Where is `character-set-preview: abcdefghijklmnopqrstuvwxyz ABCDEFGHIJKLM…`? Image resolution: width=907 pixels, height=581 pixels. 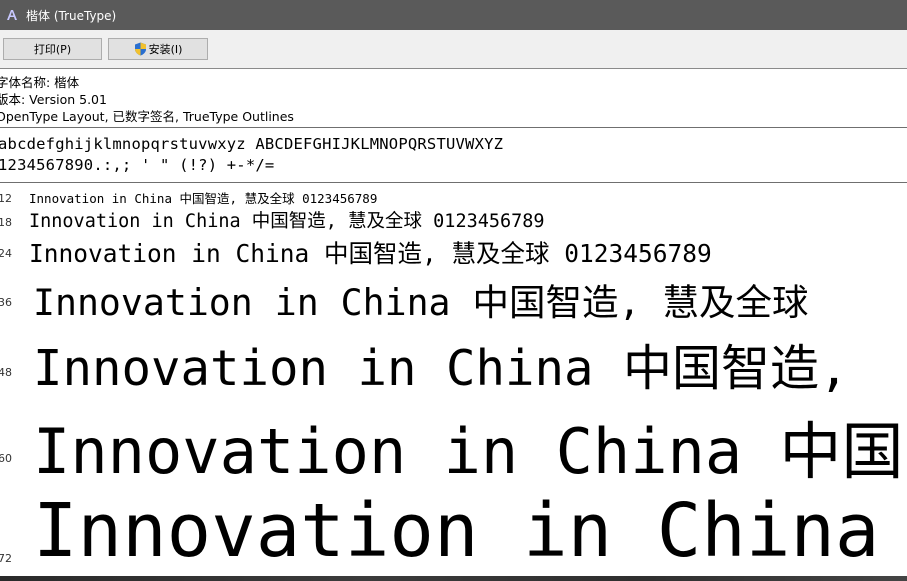
character-set-preview: abcdefghijklmnopqrstuvwxyz ABCDEFGHIJKLM… is located at coordinates (453, 156).